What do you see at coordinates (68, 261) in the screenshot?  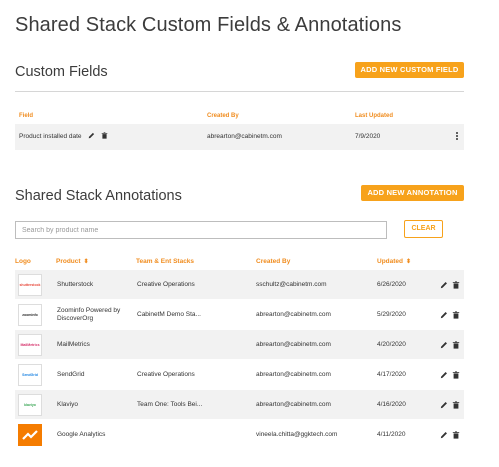 I see `column-header-product-label: Product` at bounding box center [68, 261].